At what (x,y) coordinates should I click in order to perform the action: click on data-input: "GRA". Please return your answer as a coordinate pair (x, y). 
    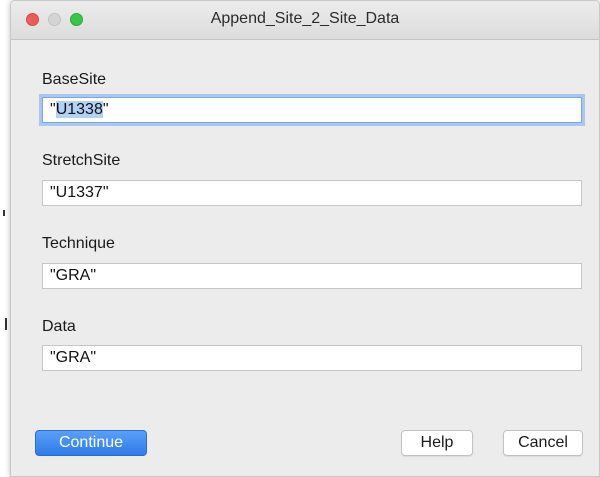
    Looking at the image, I should click on (312, 358).